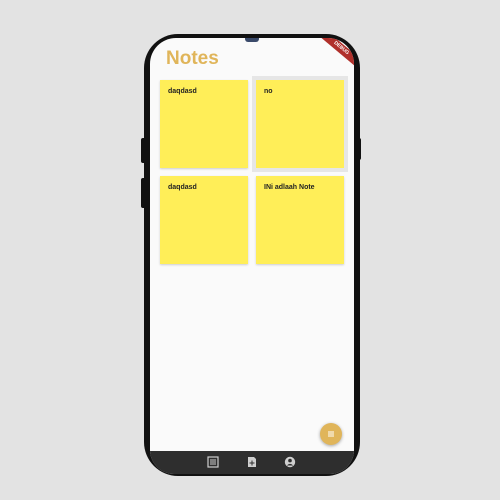  I want to click on bottom-nav-bar, so click(252, 462).